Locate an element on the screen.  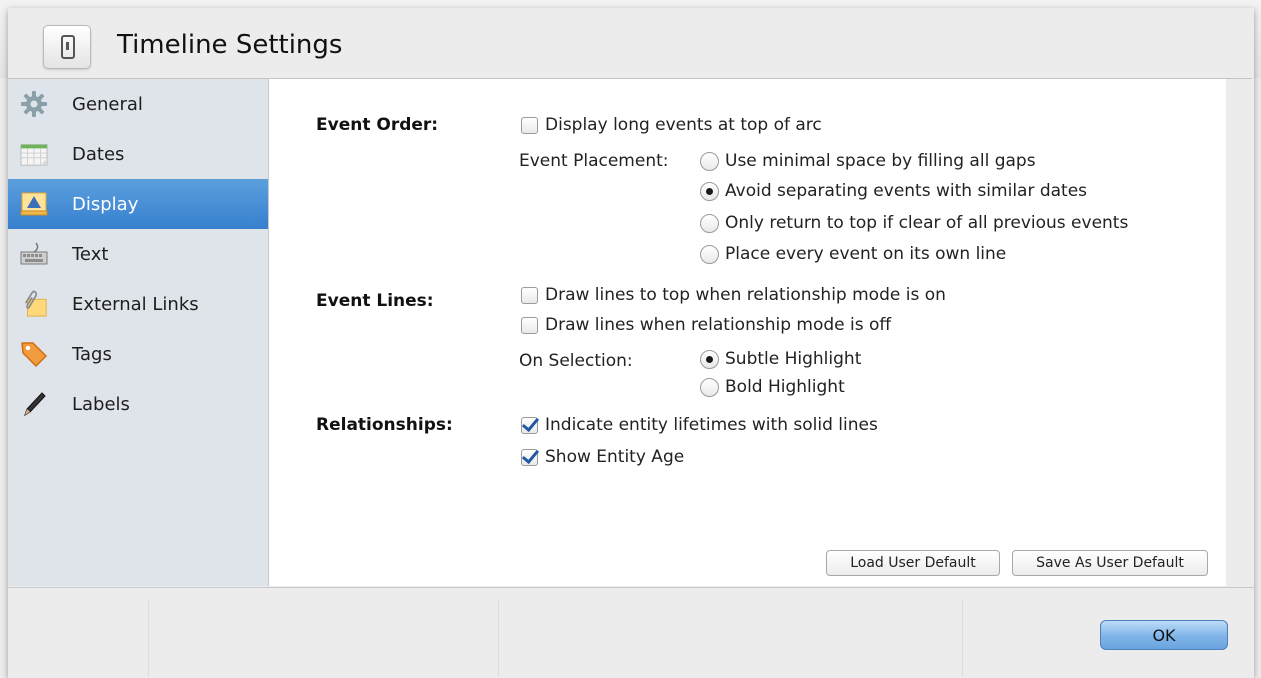
timeline-settings-icon is located at coordinates (67, 47).